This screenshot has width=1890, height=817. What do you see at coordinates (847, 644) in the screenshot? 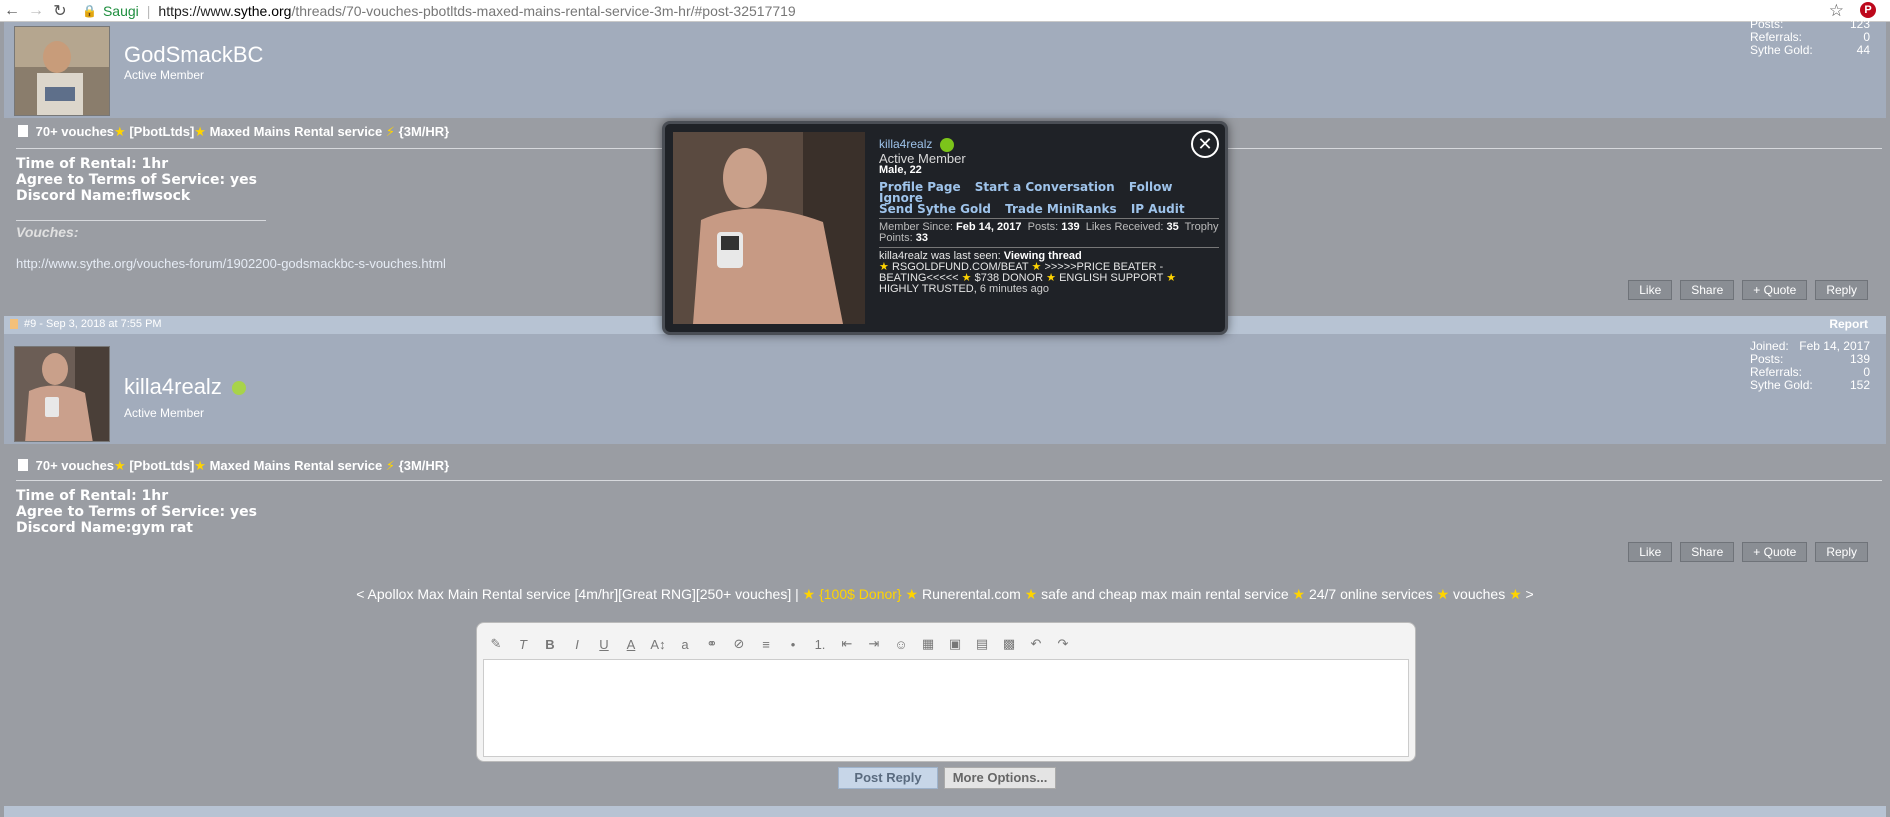
I see `outdent-icon: ⇤` at bounding box center [847, 644].